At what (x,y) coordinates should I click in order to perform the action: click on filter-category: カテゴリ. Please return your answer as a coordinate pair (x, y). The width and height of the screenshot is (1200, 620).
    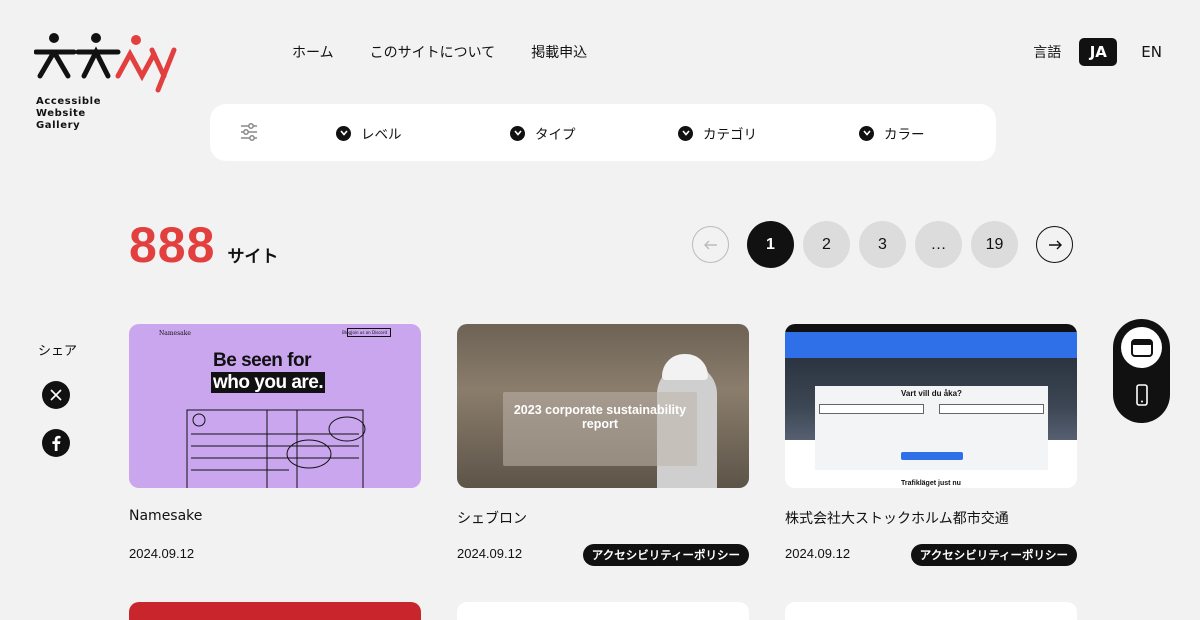
    Looking at the image, I should click on (717, 133).